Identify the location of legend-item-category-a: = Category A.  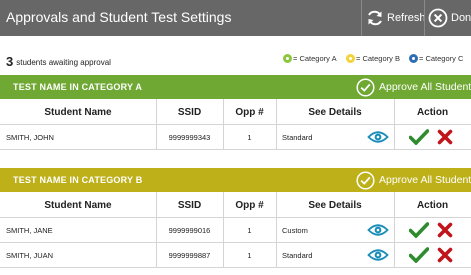
(310, 58).